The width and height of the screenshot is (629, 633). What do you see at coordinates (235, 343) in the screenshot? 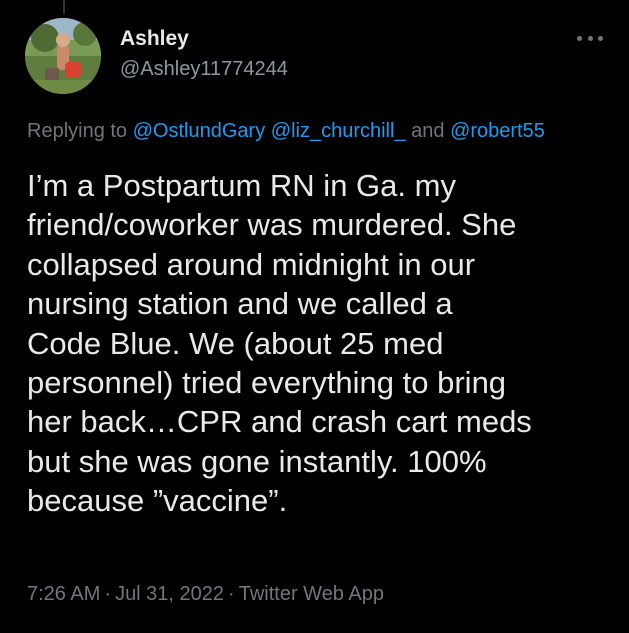
I see `tweet-body-line: Code Blue. We (about 25 med` at bounding box center [235, 343].